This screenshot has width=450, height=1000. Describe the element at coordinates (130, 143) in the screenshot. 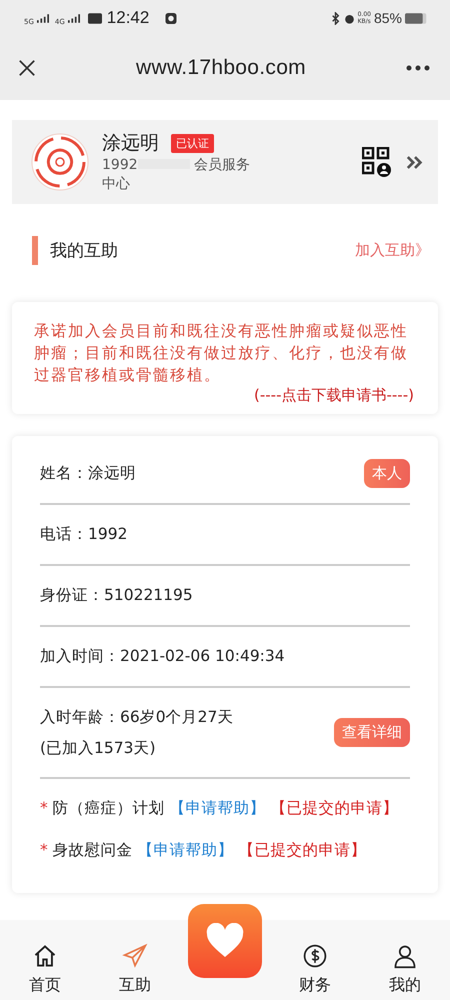

I see `member-name: 涂远明` at that location.